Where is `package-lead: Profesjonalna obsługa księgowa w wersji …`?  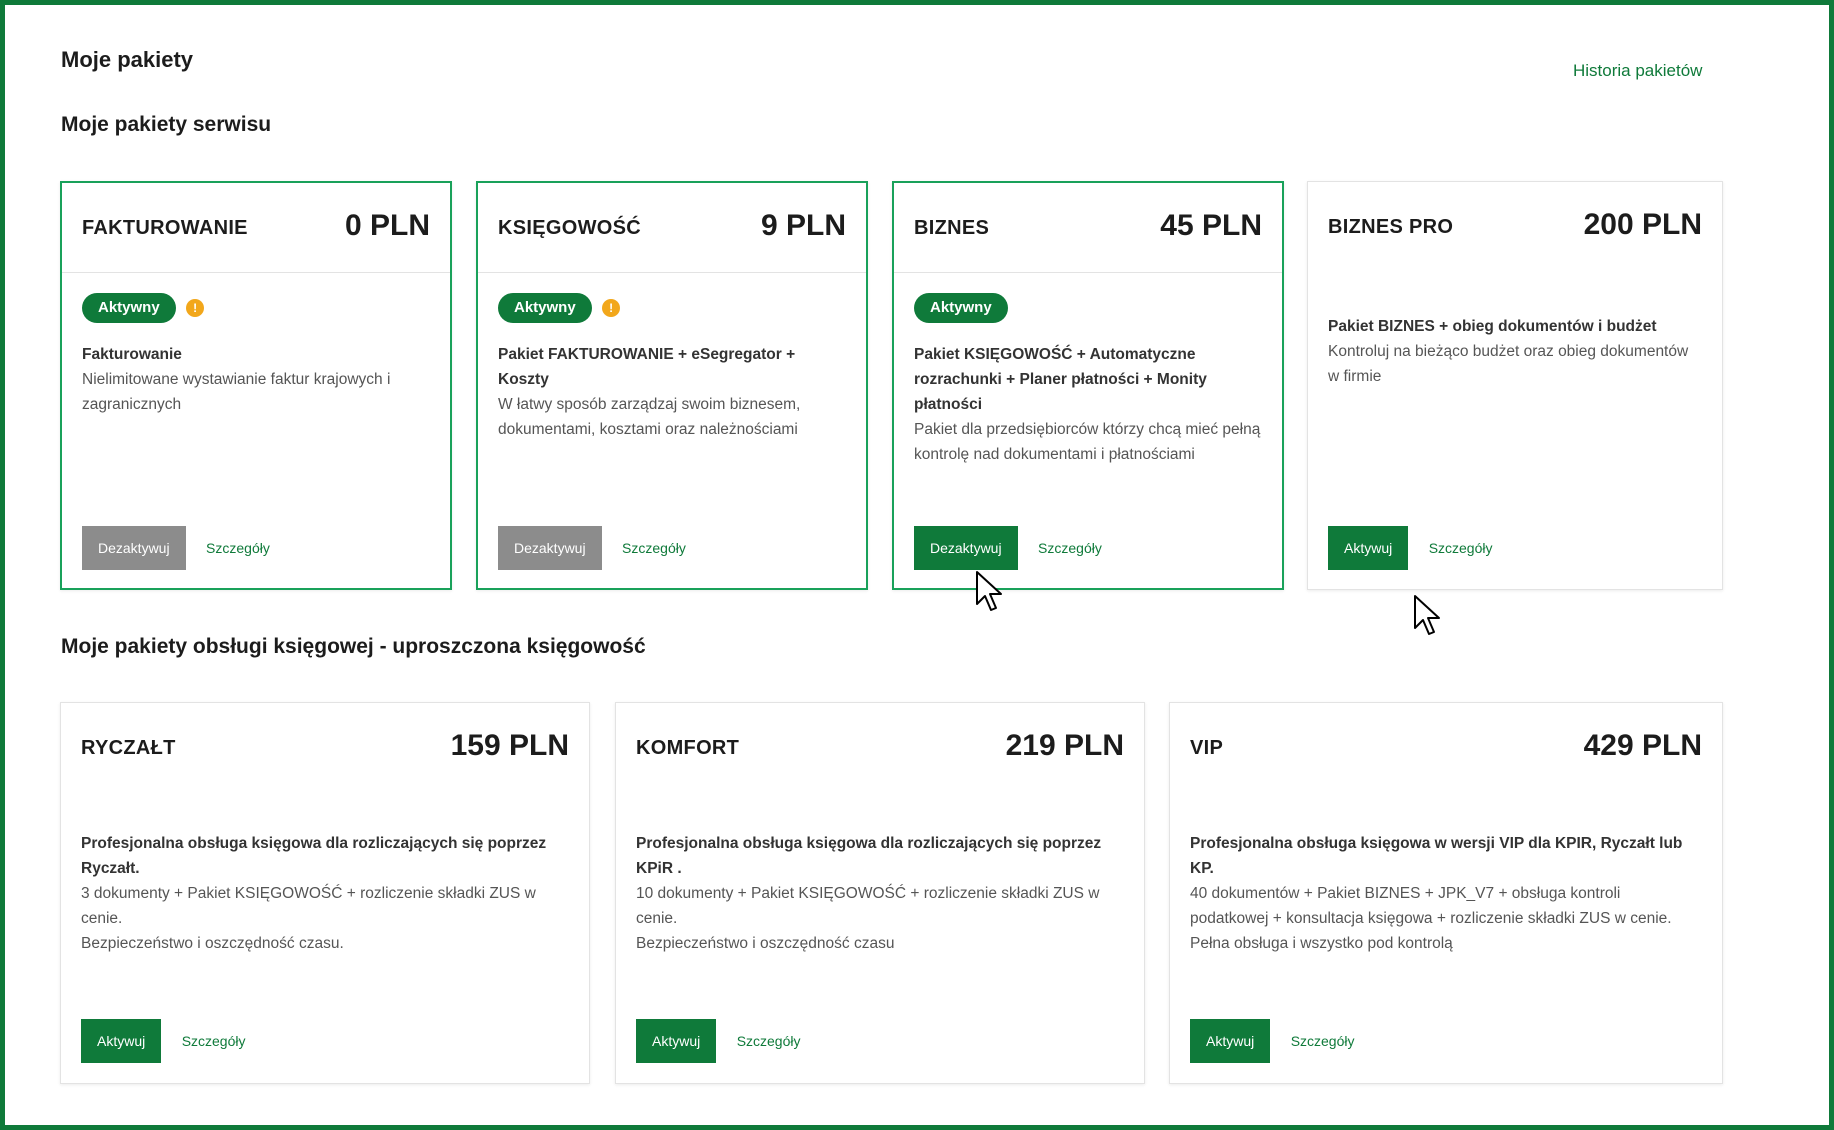 package-lead: Profesjonalna obsługa księgowa w wersji … is located at coordinates (1436, 856).